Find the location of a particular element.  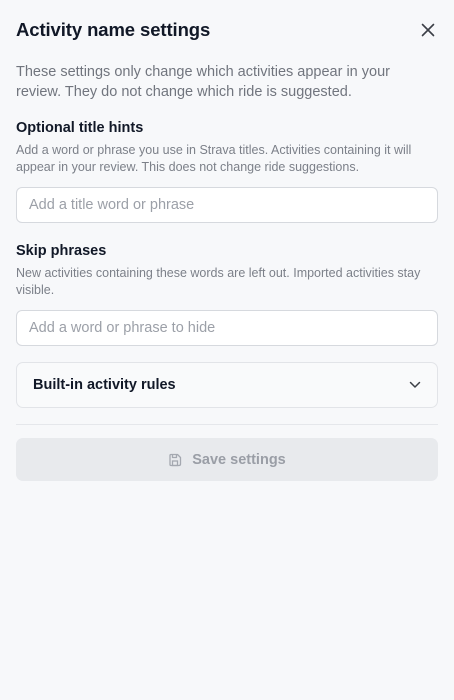

chevron-down-icon is located at coordinates (415, 385).